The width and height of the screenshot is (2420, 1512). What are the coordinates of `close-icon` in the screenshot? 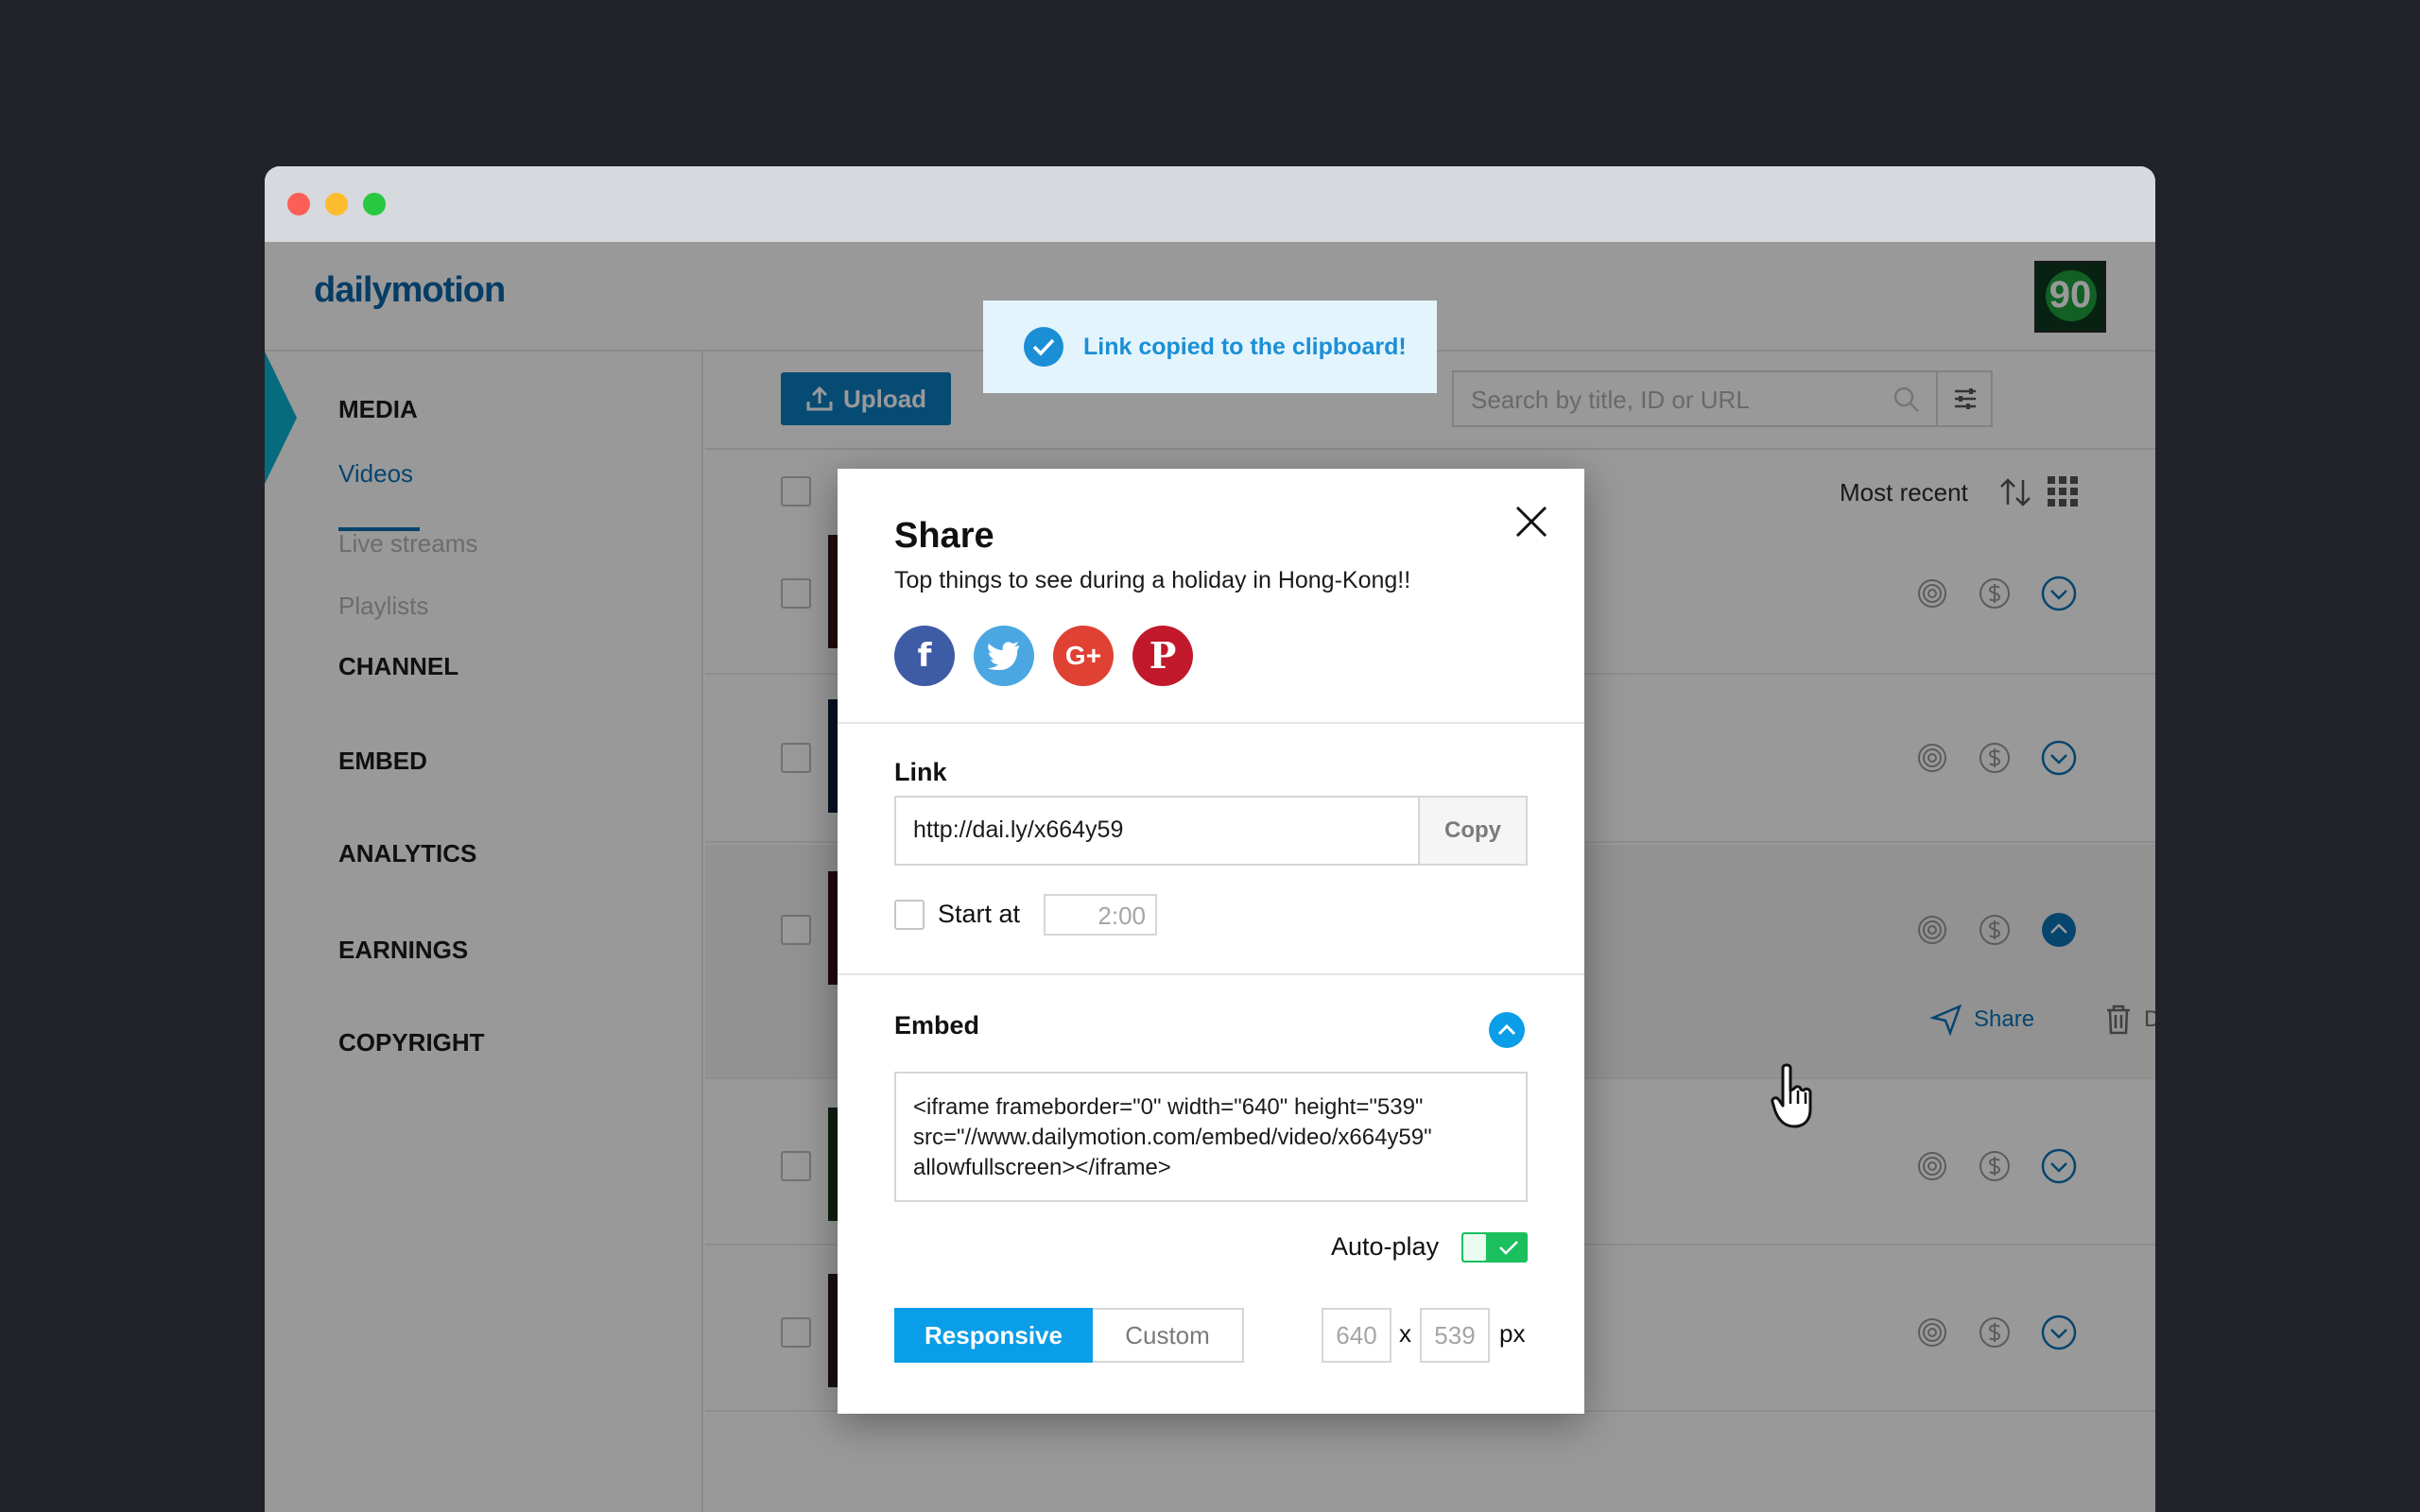 It's located at (1531, 522).